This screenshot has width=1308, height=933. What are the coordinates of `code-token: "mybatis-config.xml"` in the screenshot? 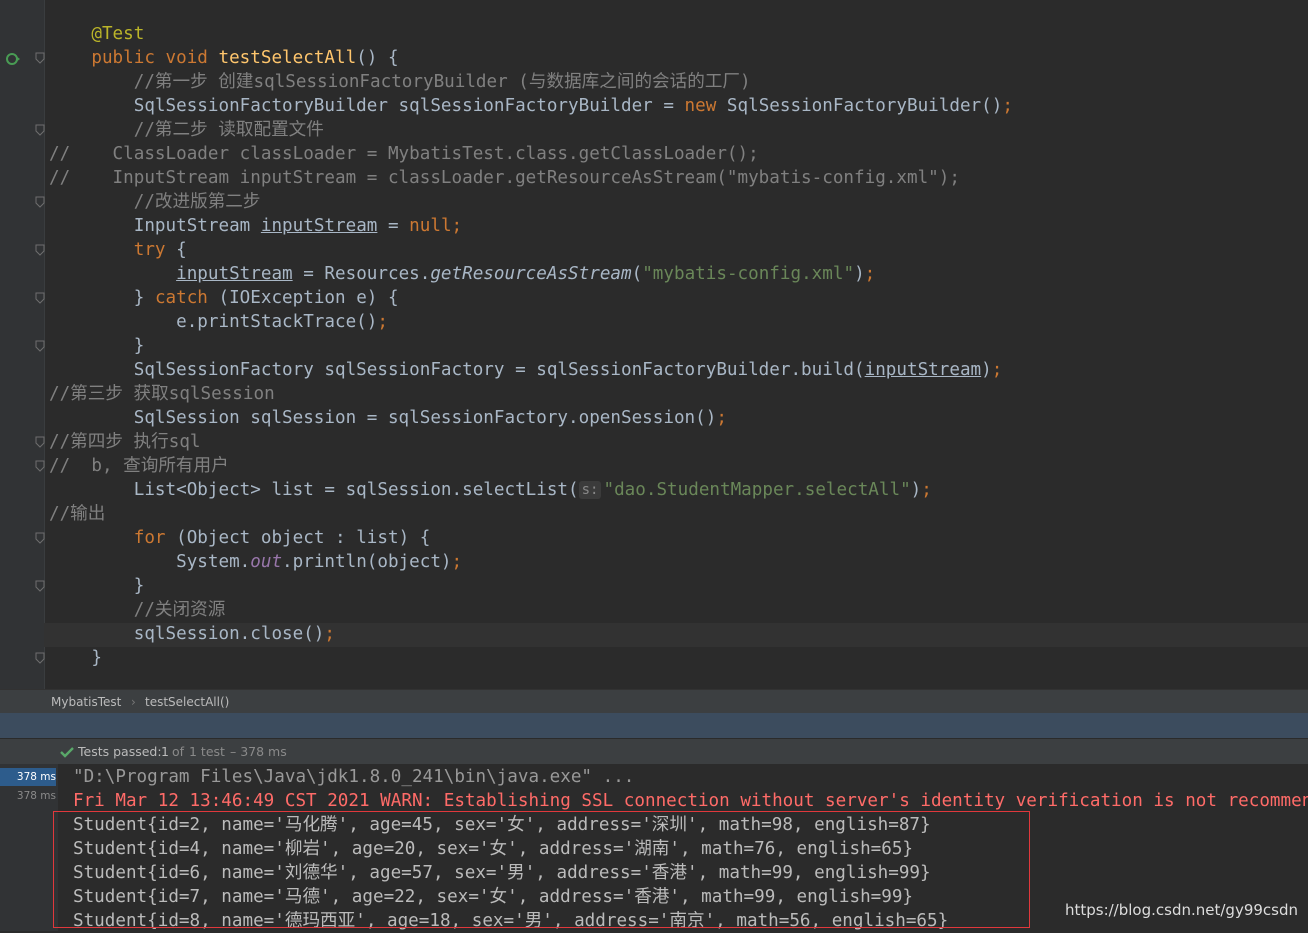 It's located at (748, 274).